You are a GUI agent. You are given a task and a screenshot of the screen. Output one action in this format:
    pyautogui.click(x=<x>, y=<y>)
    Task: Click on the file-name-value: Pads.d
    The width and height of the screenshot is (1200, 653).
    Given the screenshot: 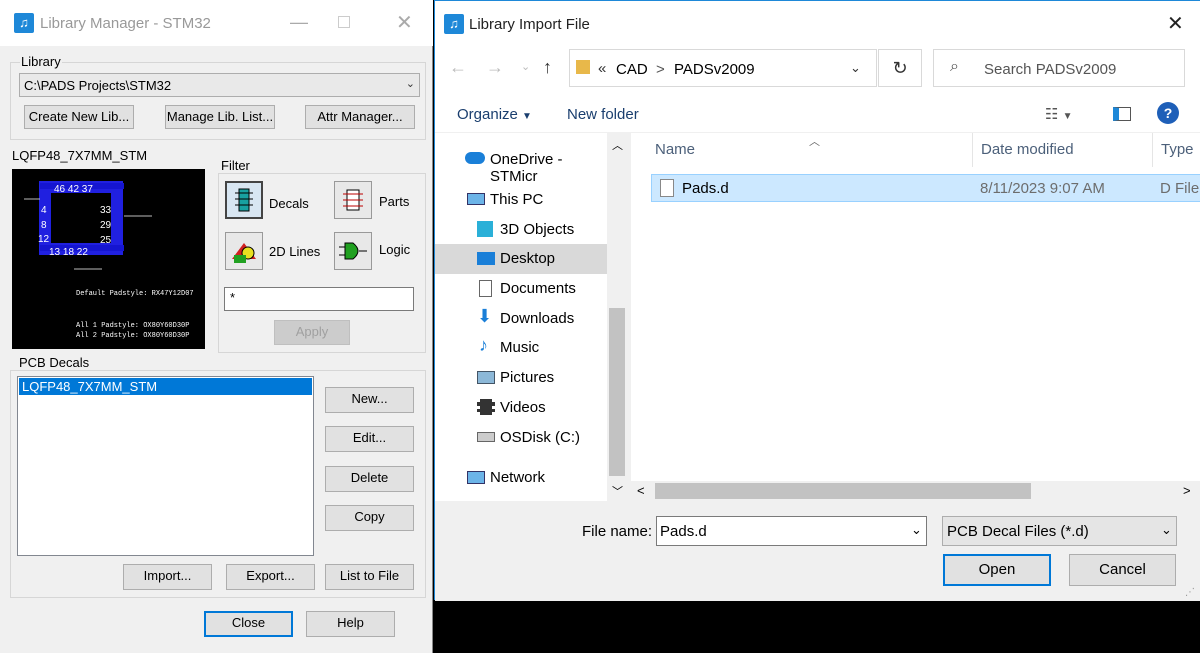 What is the action you would take?
    pyautogui.click(x=683, y=531)
    